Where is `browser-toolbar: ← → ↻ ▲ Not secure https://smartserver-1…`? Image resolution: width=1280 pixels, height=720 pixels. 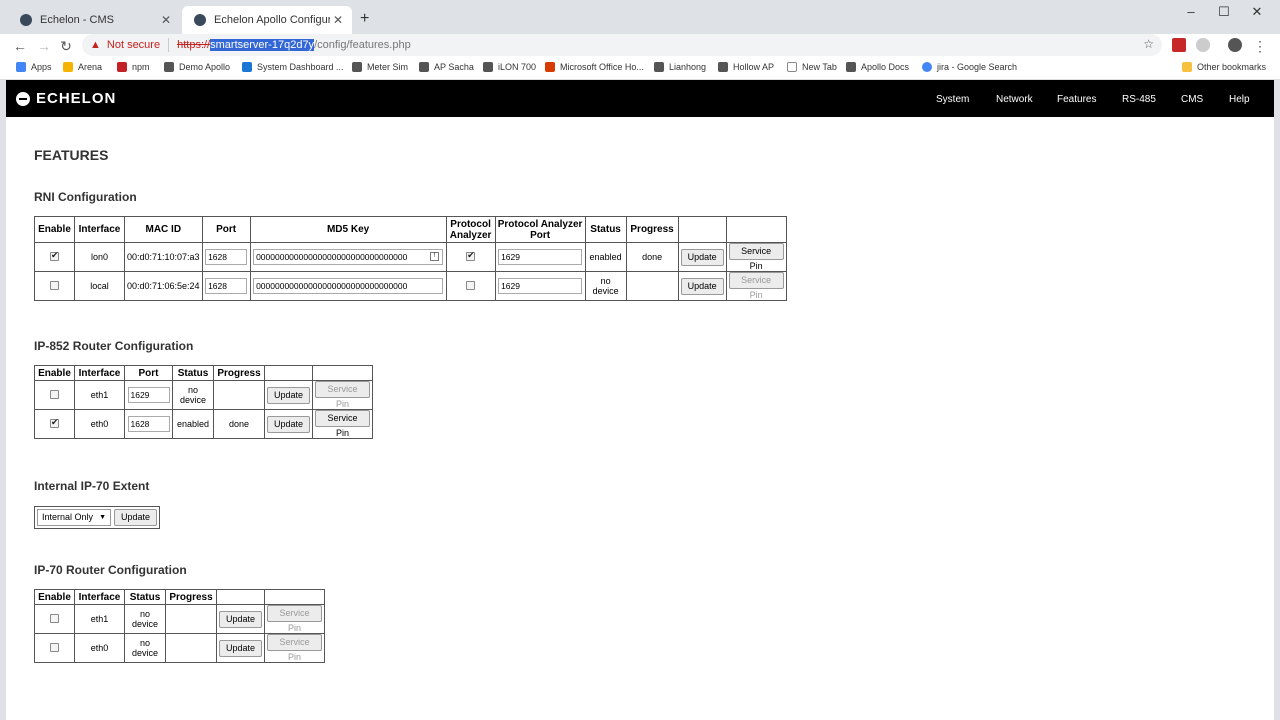 browser-toolbar: ← → ↻ ▲ Not secure https://smartserver-1… is located at coordinates (640, 46).